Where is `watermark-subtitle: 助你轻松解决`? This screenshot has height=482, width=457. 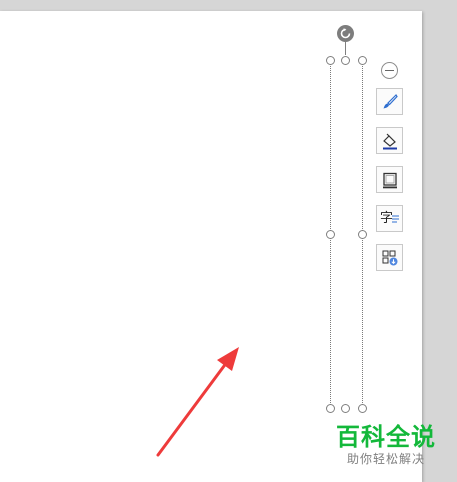
watermark-subtitle: 助你轻松解决 is located at coordinates (385, 459).